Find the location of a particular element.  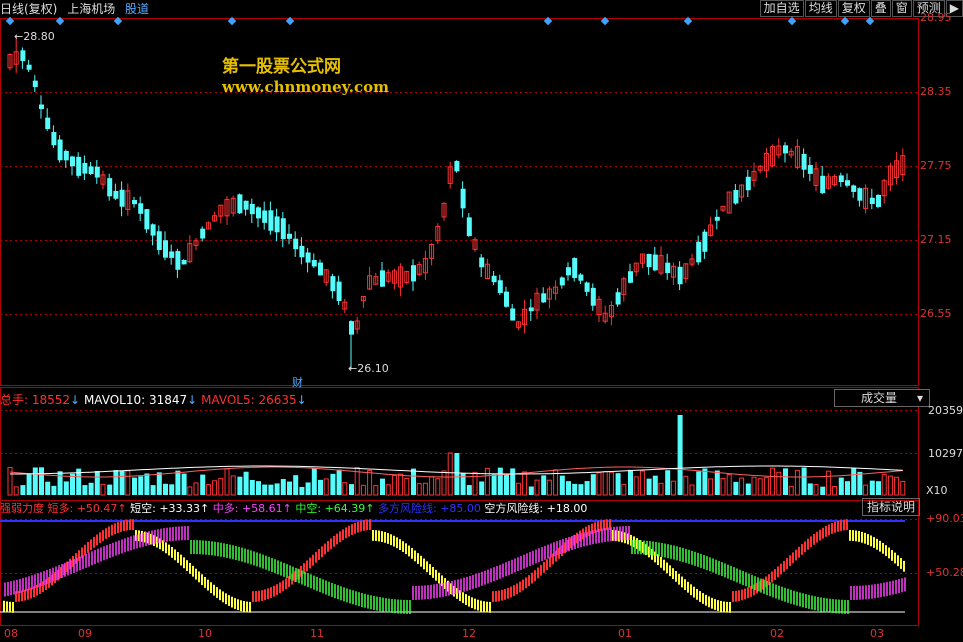

arrow-down-icon: ↓ is located at coordinates (301, 400).